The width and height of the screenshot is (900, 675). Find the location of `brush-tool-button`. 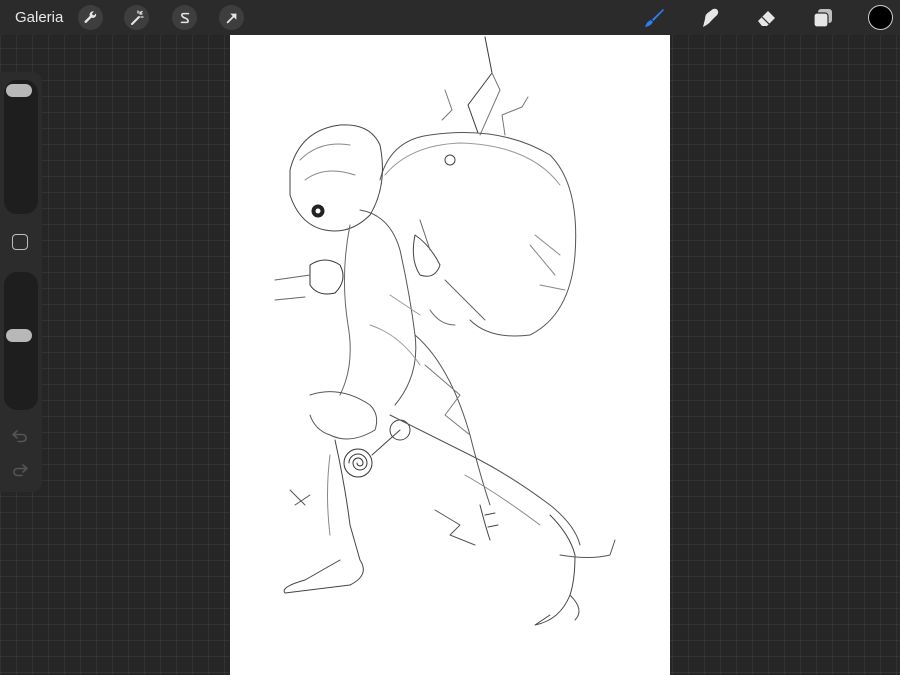

brush-tool-button is located at coordinates (654, 18).